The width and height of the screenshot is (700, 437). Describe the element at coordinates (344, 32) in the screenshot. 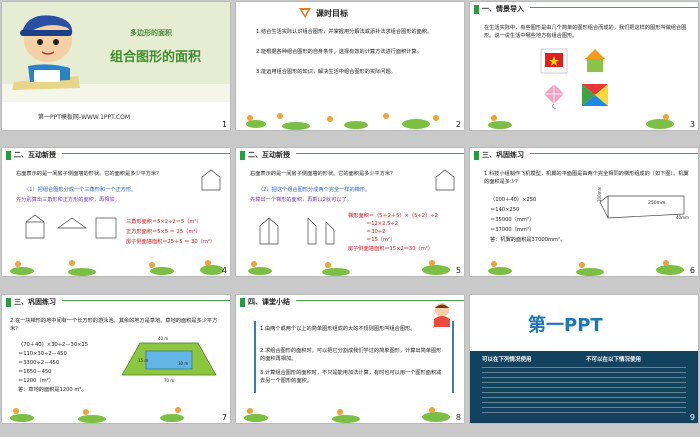

I see `goal-1: 1.结合生活实际认识组合图形，并掌握用分解法或添补法求组合图形的面积。` at that location.